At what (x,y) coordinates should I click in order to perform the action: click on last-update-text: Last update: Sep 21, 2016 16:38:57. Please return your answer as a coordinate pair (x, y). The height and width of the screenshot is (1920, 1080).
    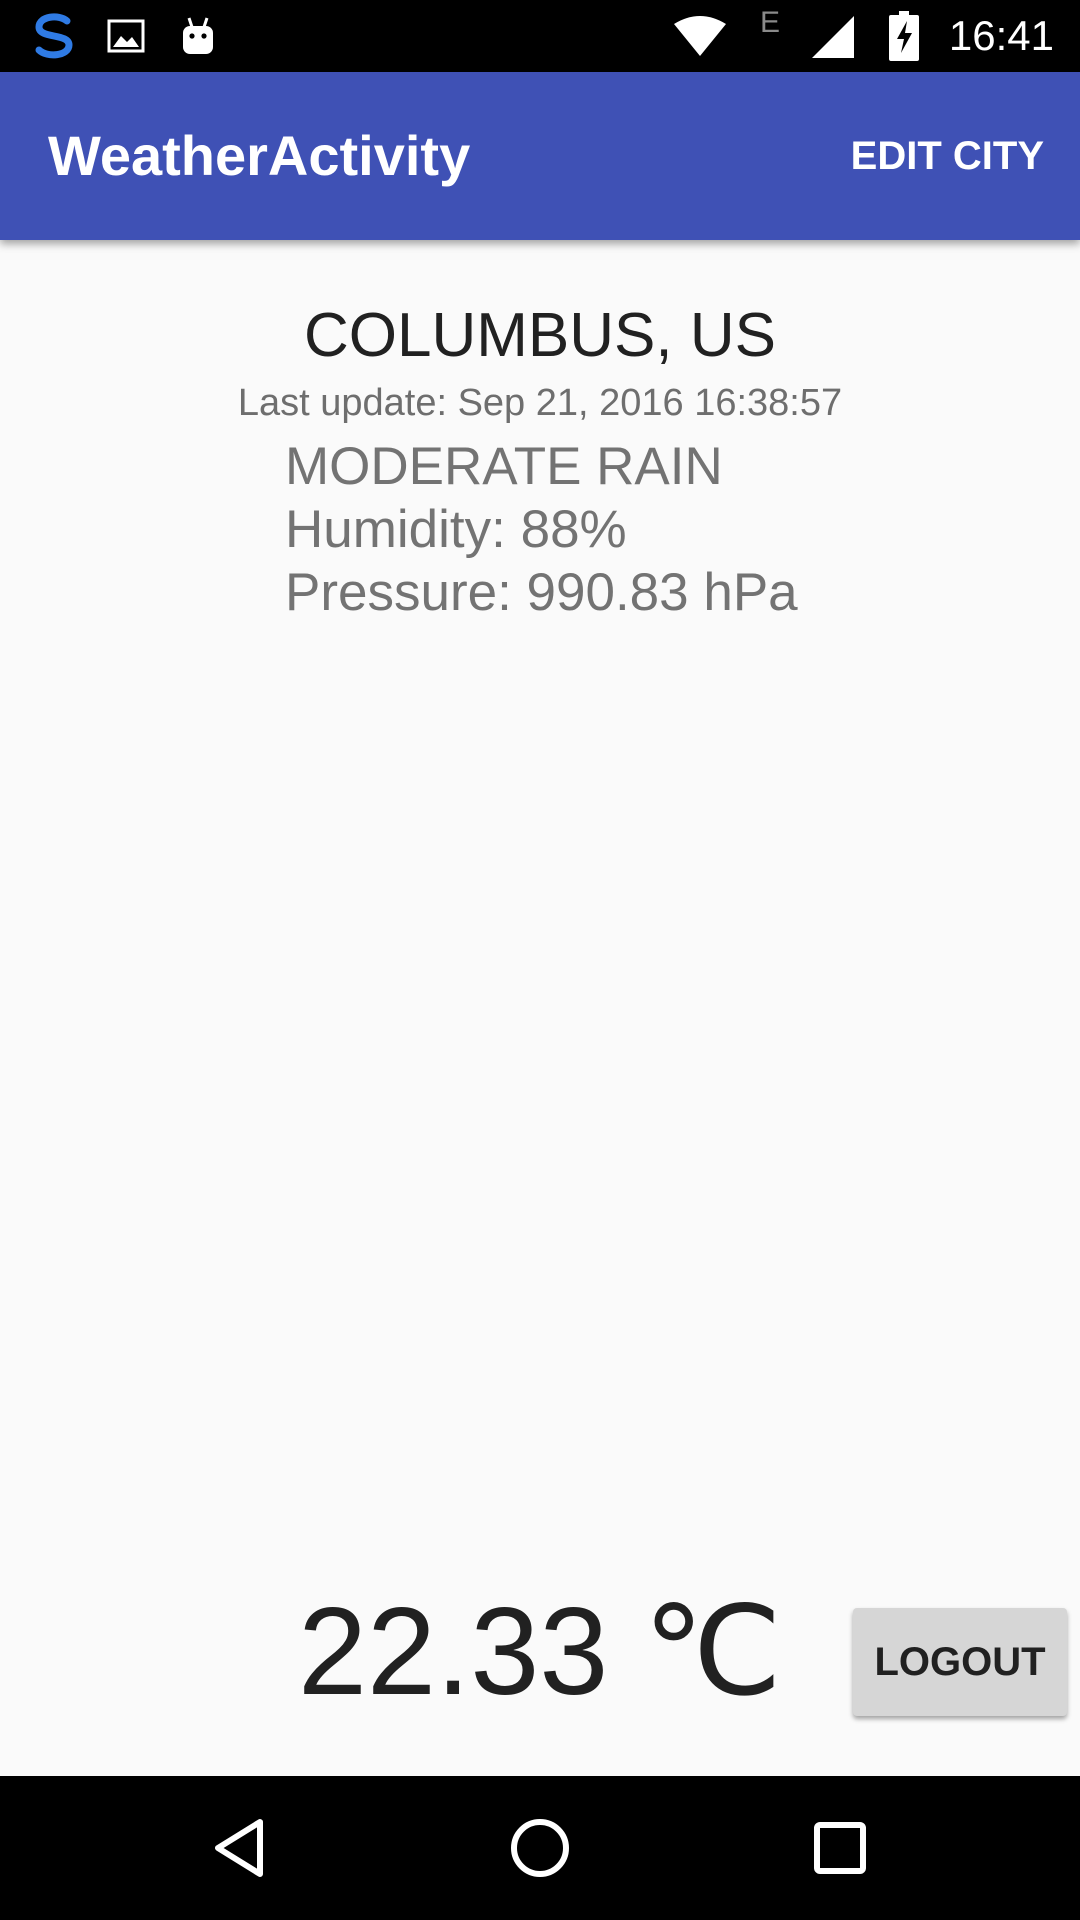
    Looking at the image, I should click on (540, 403).